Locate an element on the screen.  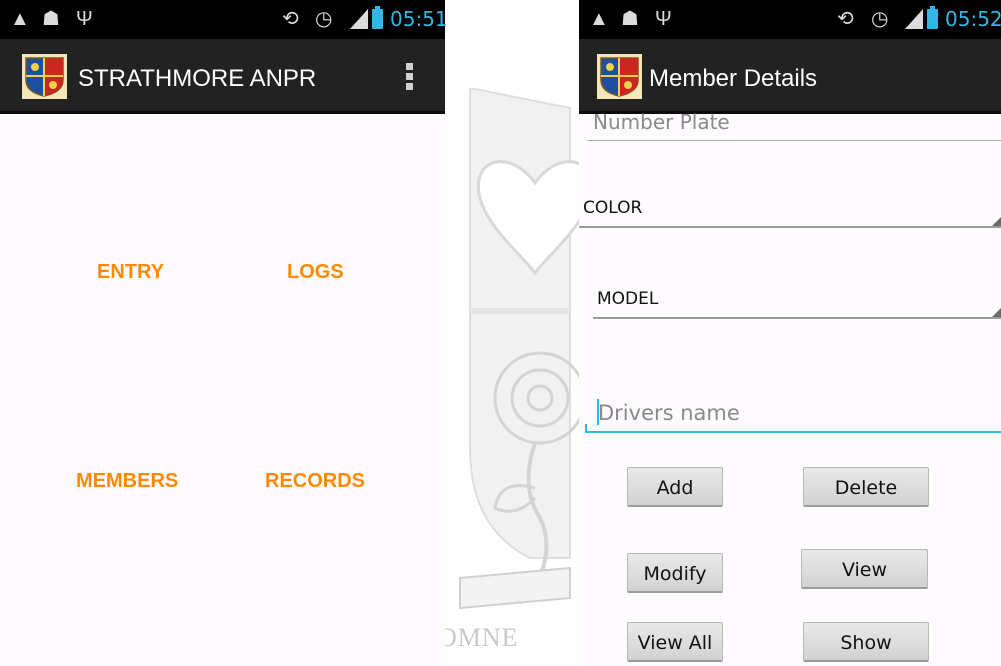
model-spinner: MODEL is located at coordinates (797, 299).